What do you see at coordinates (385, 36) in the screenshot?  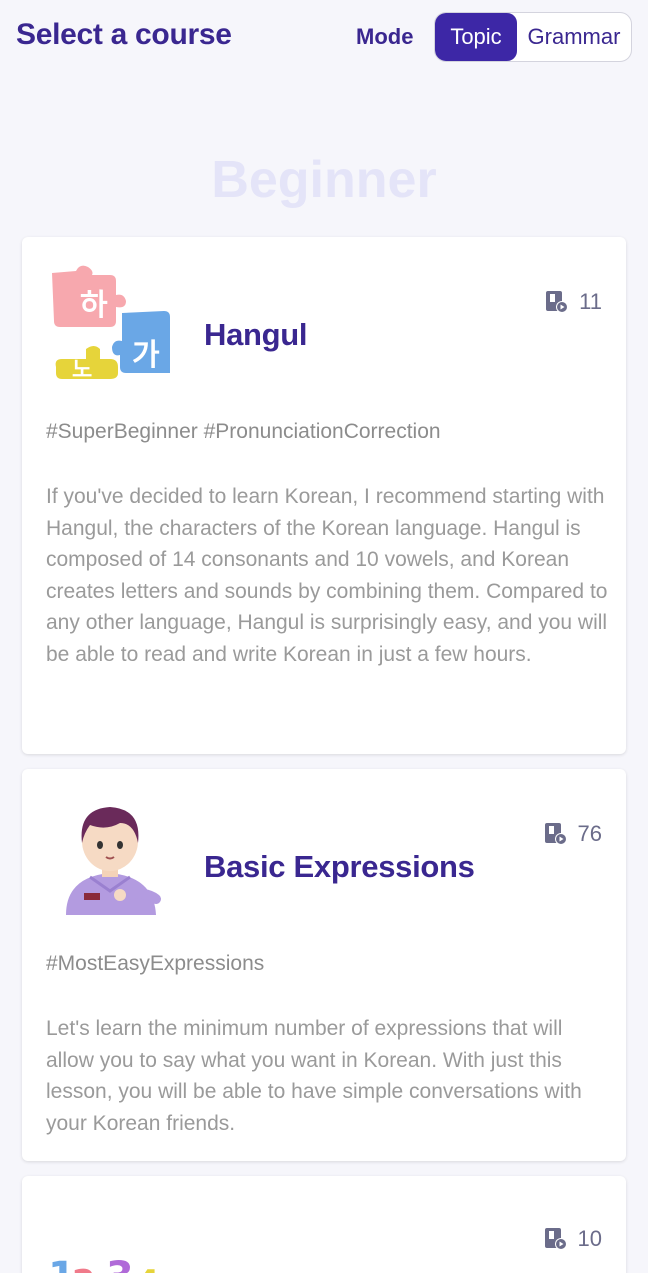 I see `mode-label: Mode` at bounding box center [385, 36].